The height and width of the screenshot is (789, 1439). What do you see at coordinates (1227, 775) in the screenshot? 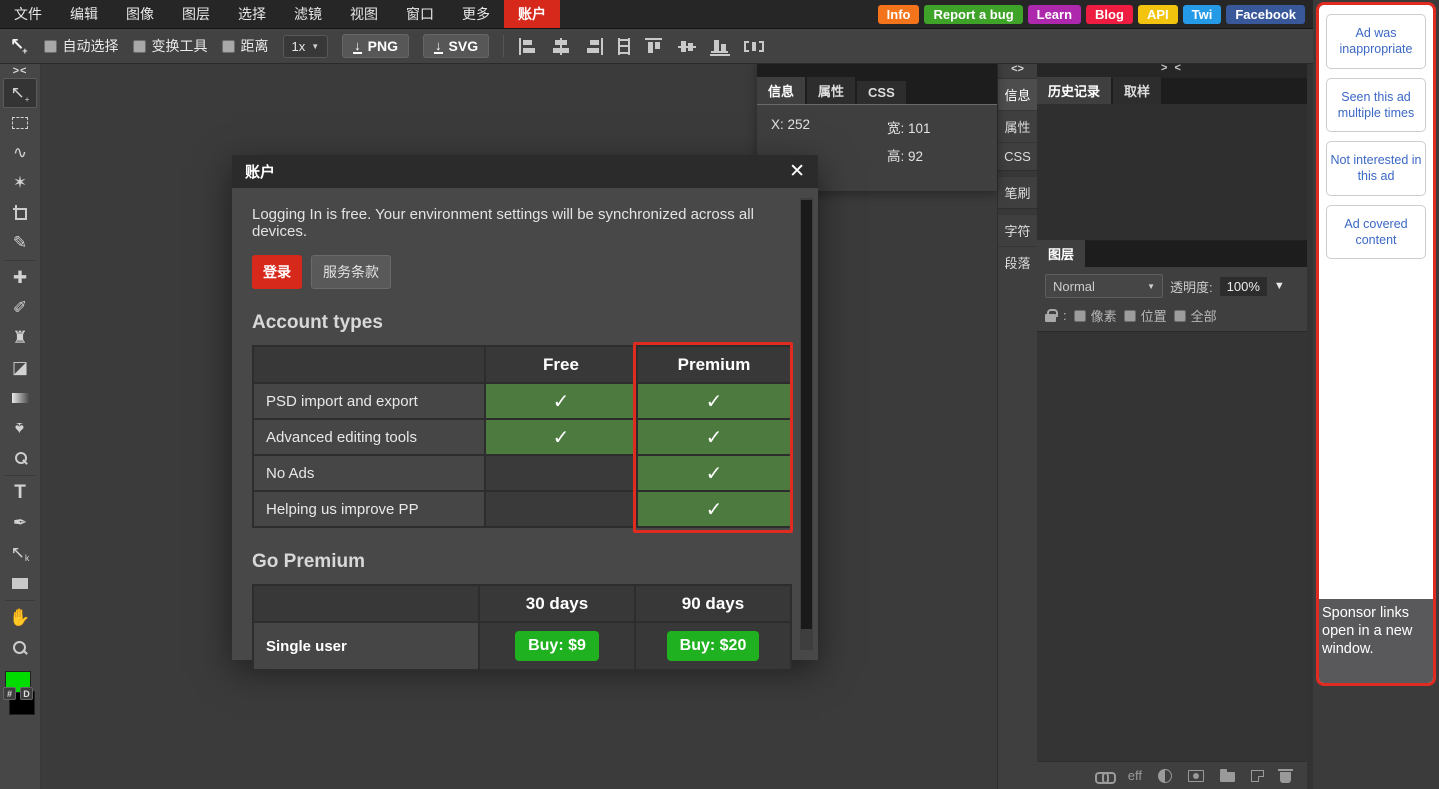
I see `new-group-icon` at bounding box center [1227, 775].